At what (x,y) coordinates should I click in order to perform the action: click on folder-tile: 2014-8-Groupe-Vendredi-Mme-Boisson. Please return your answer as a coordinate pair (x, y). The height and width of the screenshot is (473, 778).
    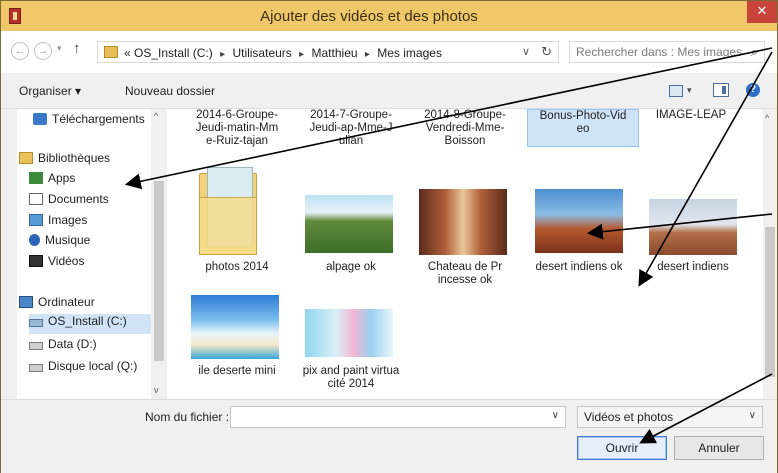
    Looking at the image, I should click on (465, 134).